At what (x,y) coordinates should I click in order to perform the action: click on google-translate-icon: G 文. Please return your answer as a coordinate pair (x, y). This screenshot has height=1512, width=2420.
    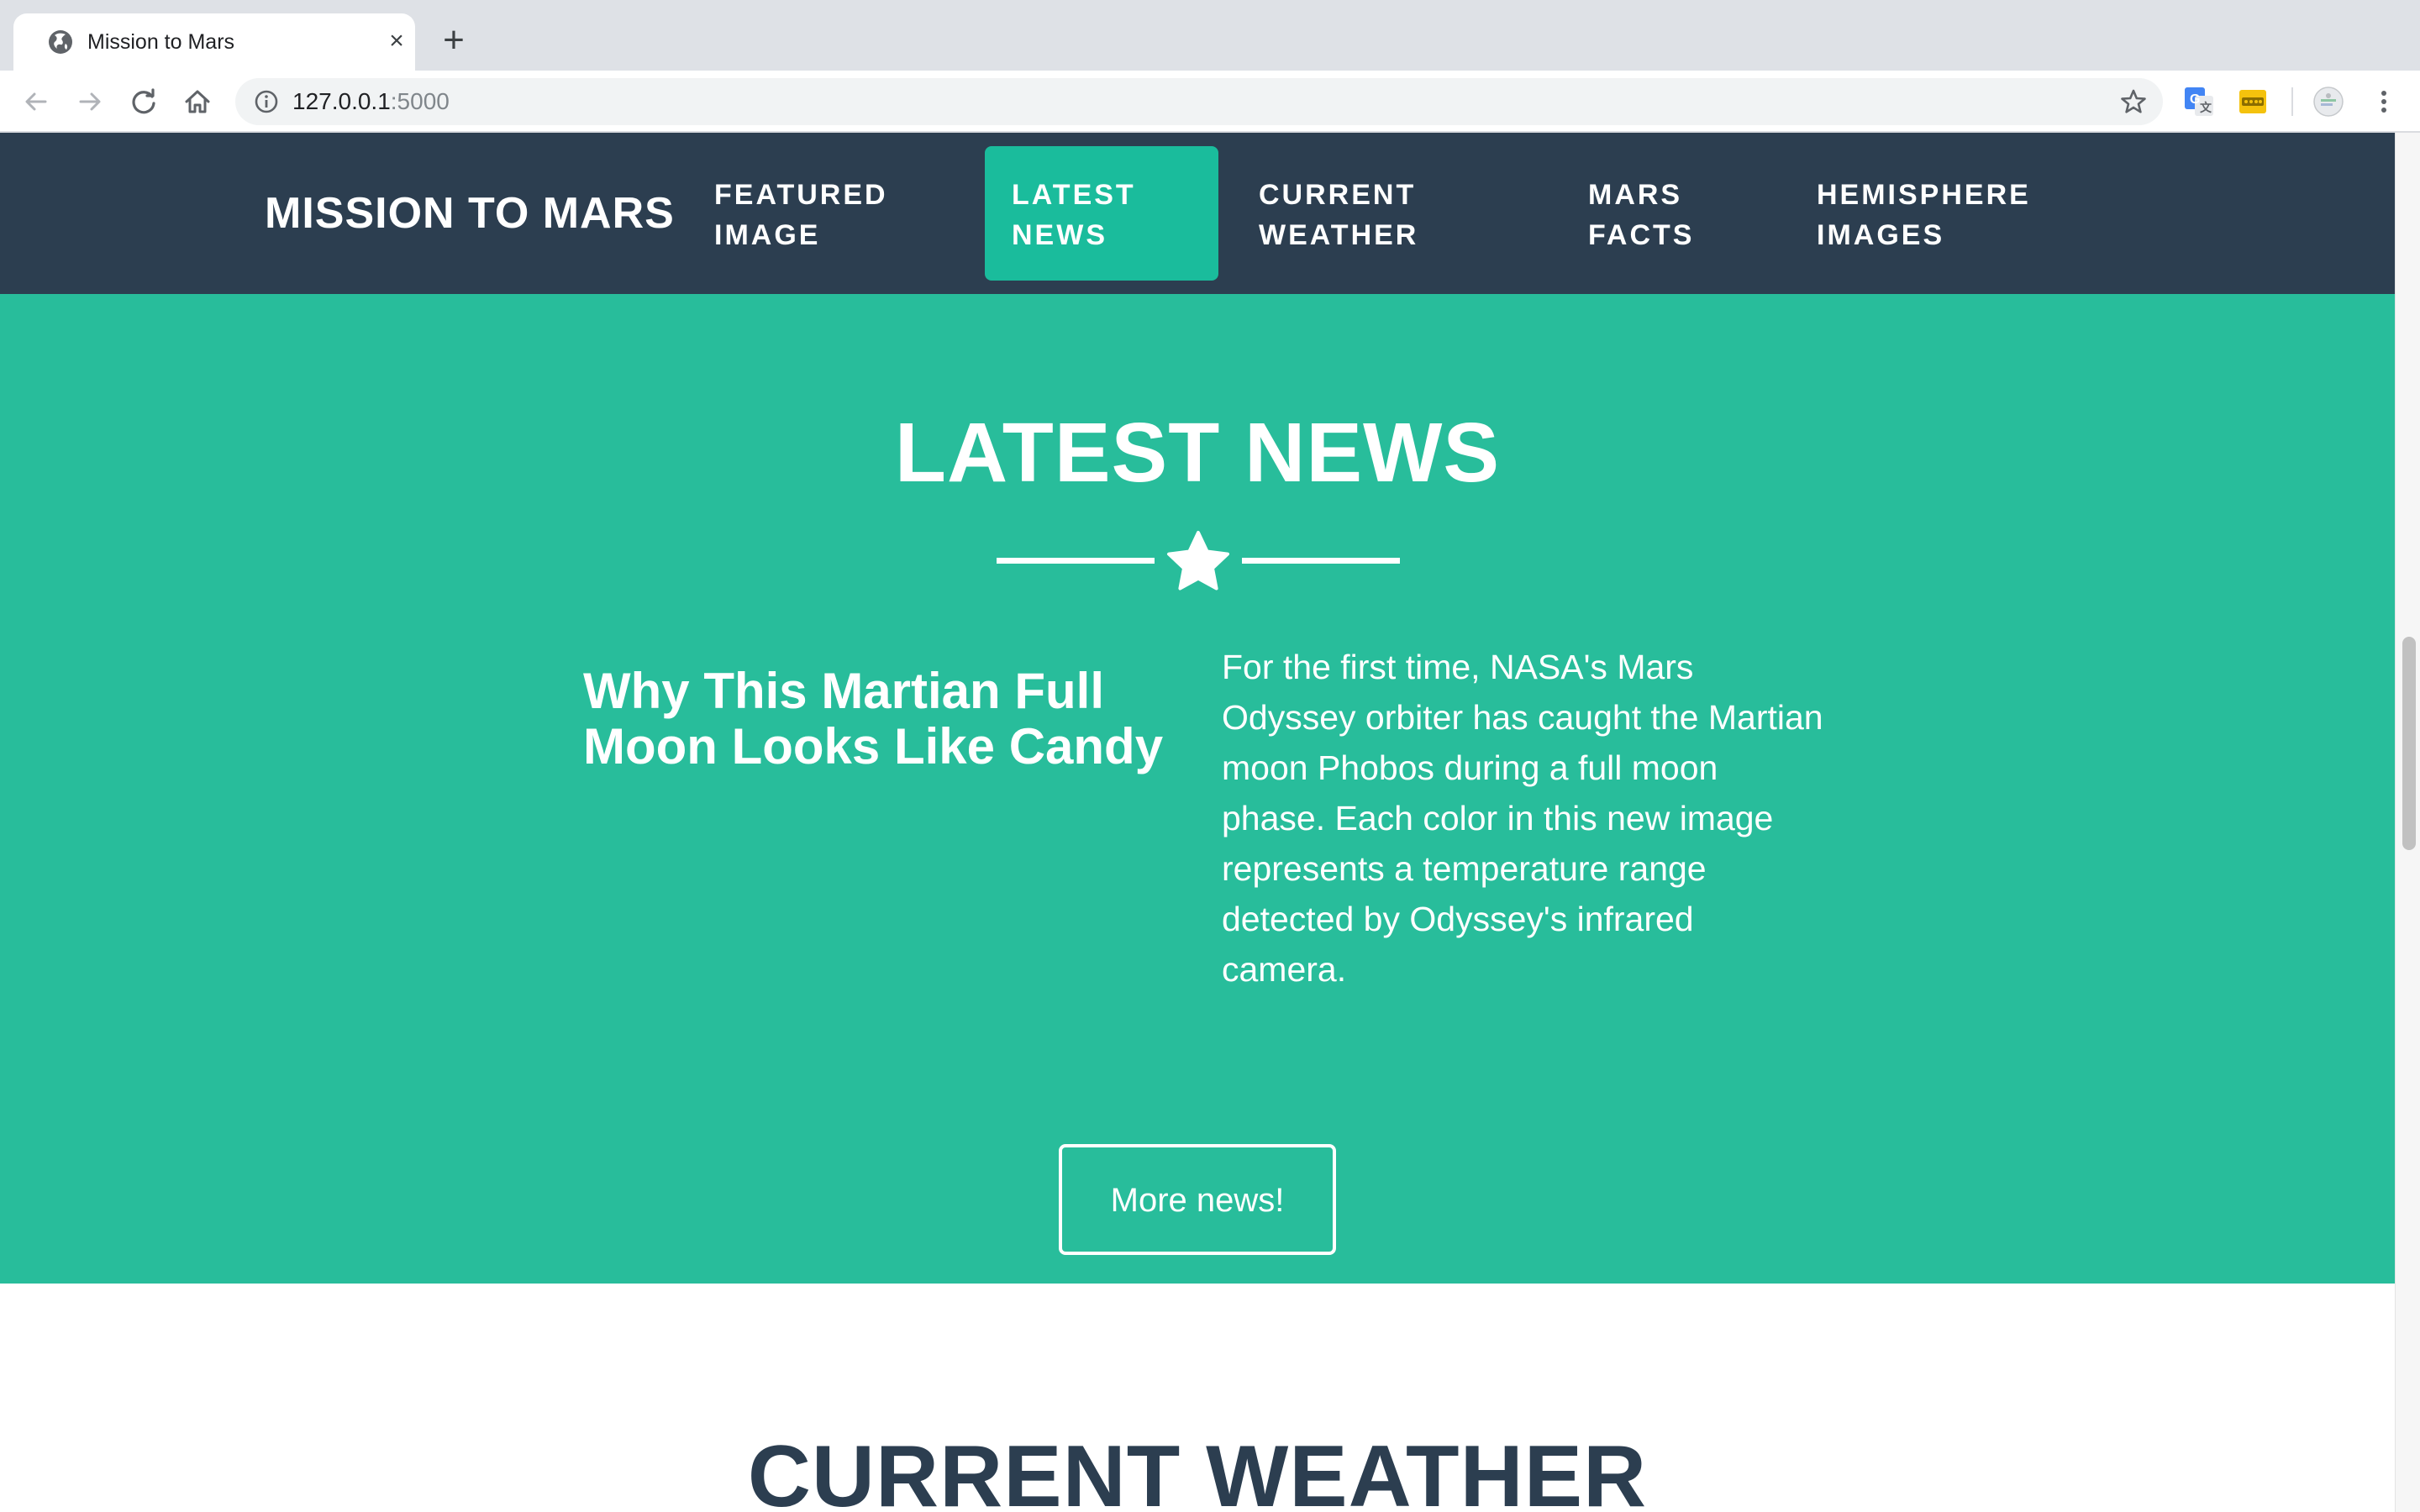
    Looking at the image, I should click on (2199, 102).